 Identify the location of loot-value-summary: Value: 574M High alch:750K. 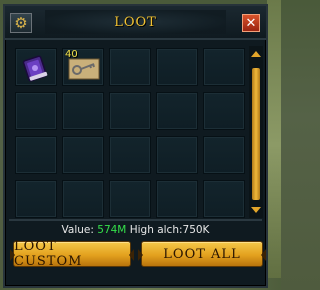
(135, 230).